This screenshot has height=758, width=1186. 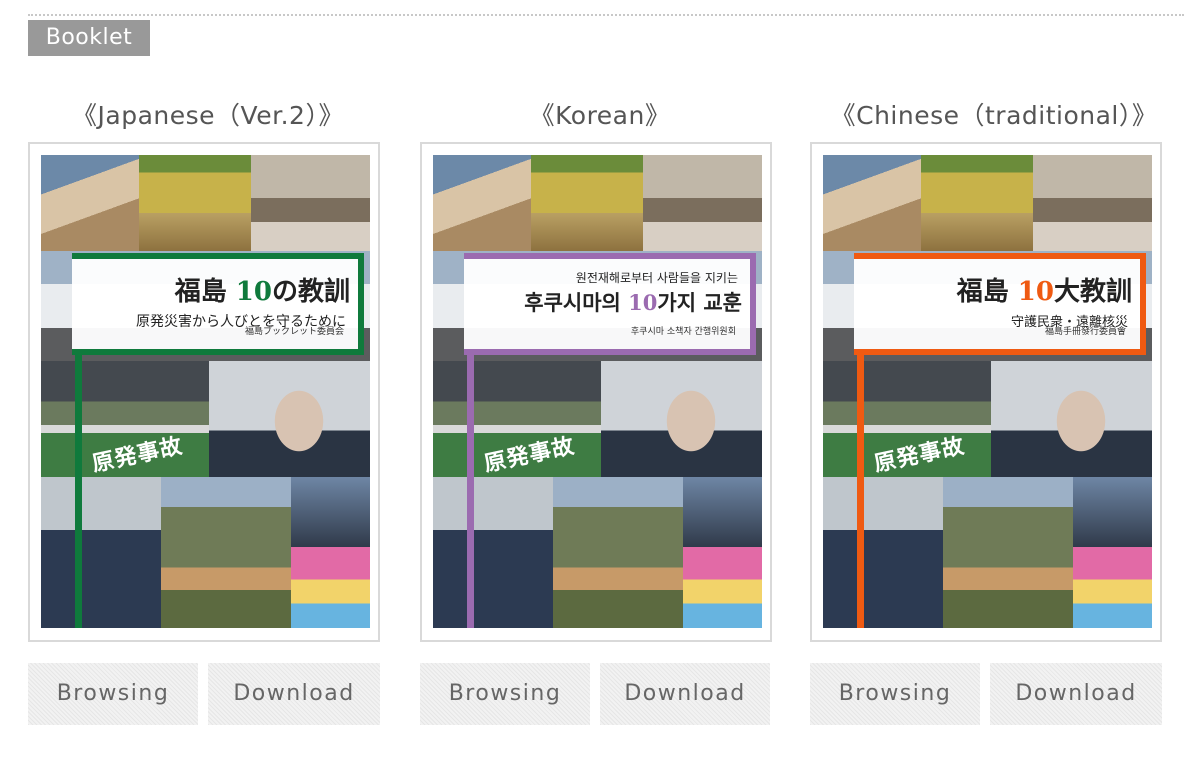 I want to click on booklet-language-title: 《Japanese（Ver.2）》, so click(x=208, y=115).